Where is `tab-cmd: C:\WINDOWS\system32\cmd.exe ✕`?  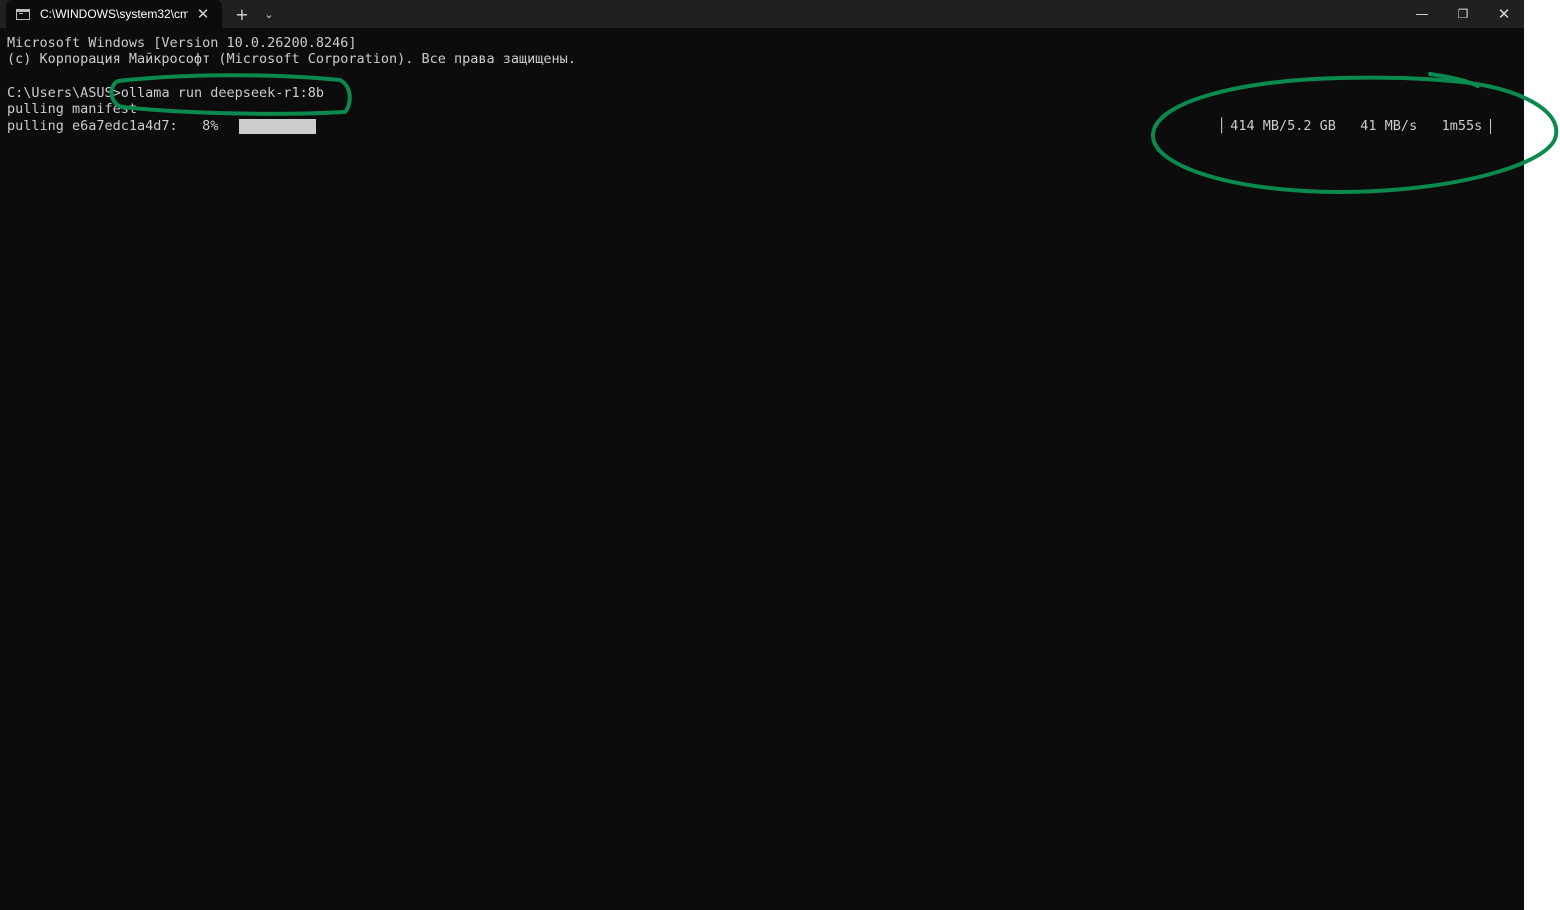 tab-cmd: C:\WINDOWS\system32\cmd.exe ✕ is located at coordinates (114, 14).